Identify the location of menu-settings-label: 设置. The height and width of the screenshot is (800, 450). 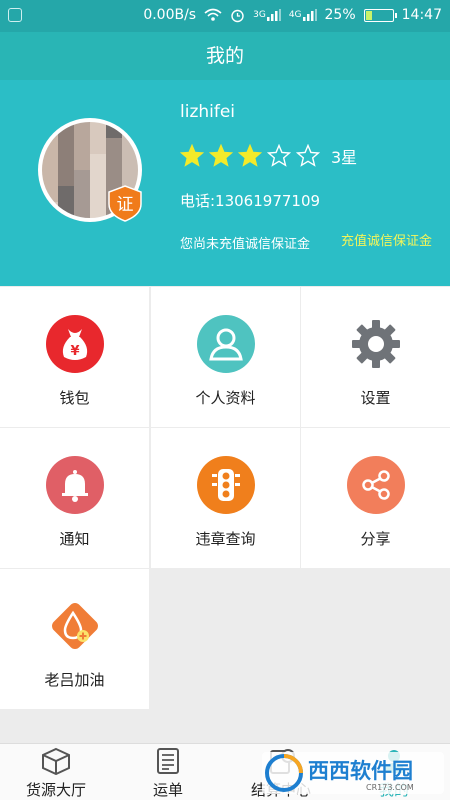
(375, 398).